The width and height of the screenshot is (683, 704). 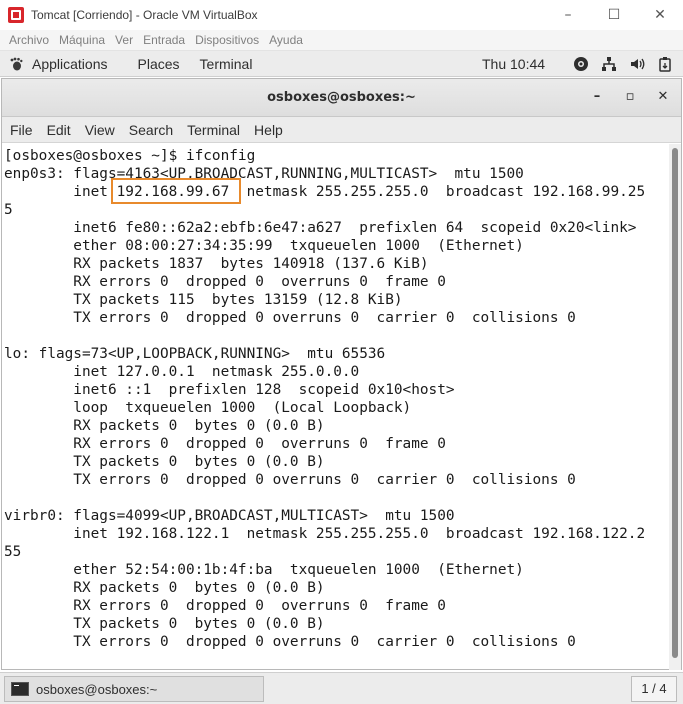 What do you see at coordinates (208, 408) in the screenshot?
I see `terminal-line: loop txqueuelen 1000 (Local Loopback)` at bounding box center [208, 408].